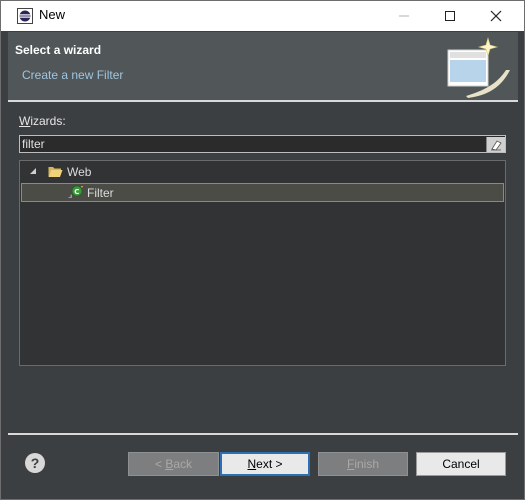 The height and width of the screenshot is (500, 525). What do you see at coordinates (262, 16) in the screenshot?
I see `title-bar: New` at bounding box center [262, 16].